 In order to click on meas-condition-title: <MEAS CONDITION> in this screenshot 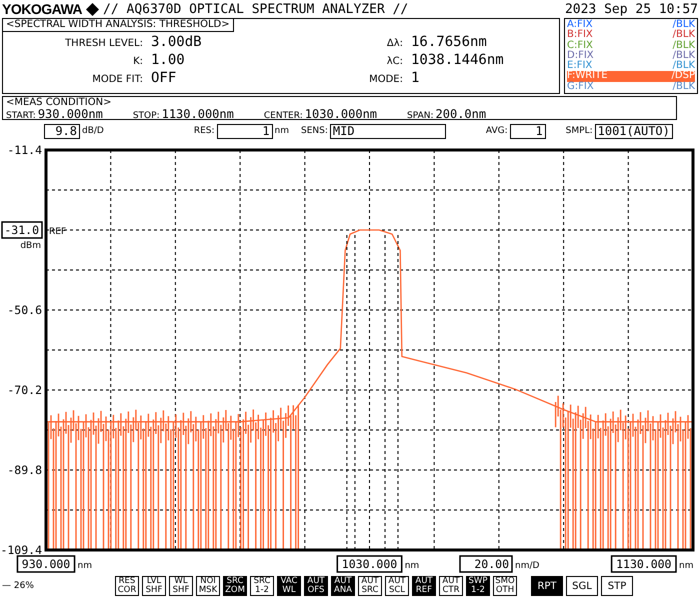, I will do `click(58, 102)`.